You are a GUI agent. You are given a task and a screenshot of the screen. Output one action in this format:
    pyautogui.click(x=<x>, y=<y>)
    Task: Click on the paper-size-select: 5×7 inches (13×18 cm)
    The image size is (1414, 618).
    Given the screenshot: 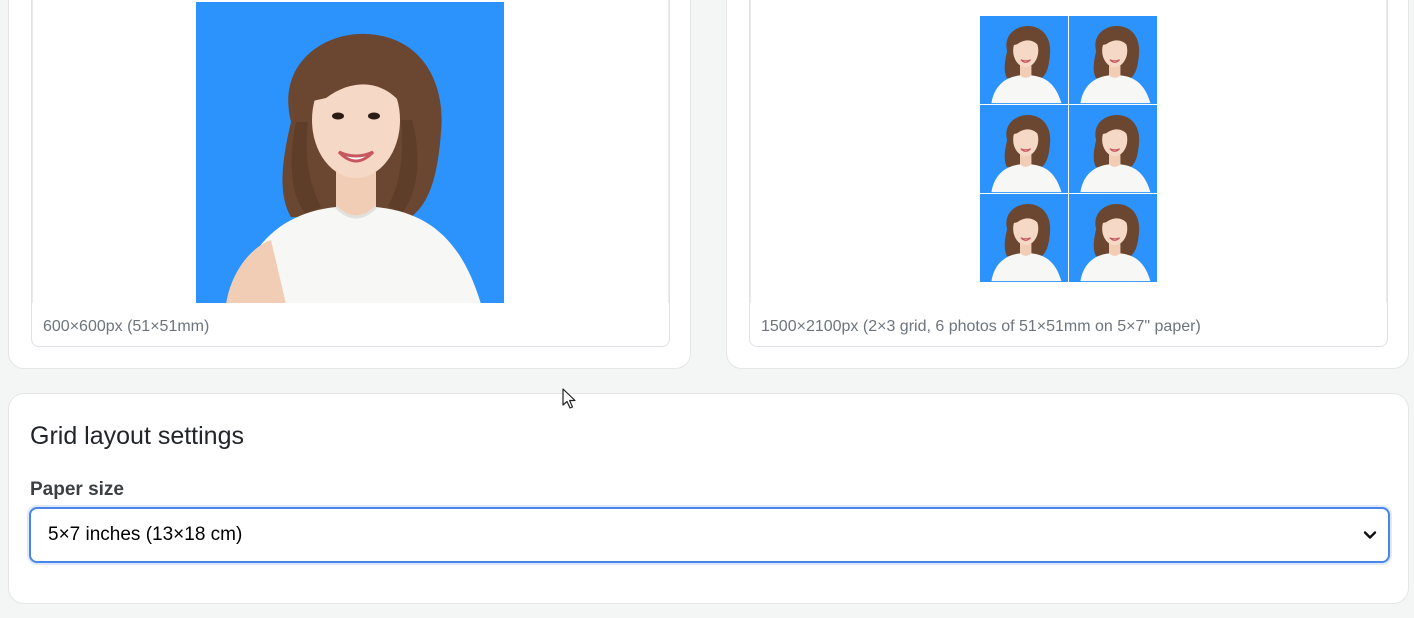 What is the action you would take?
    pyautogui.click(x=709, y=535)
    